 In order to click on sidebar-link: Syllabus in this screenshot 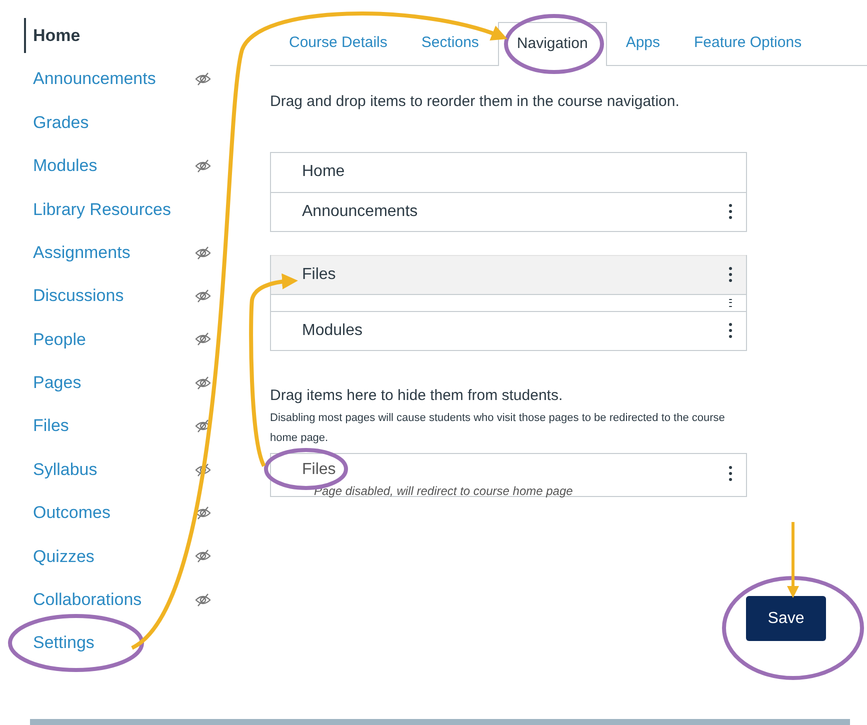, I will do `click(61, 469)`.